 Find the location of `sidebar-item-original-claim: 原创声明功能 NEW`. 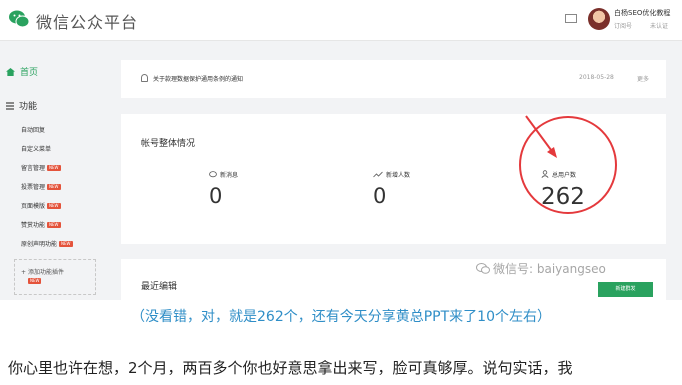

sidebar-item-original-claim: 原创声明功能 NEW is located at coordinates (47, 243).